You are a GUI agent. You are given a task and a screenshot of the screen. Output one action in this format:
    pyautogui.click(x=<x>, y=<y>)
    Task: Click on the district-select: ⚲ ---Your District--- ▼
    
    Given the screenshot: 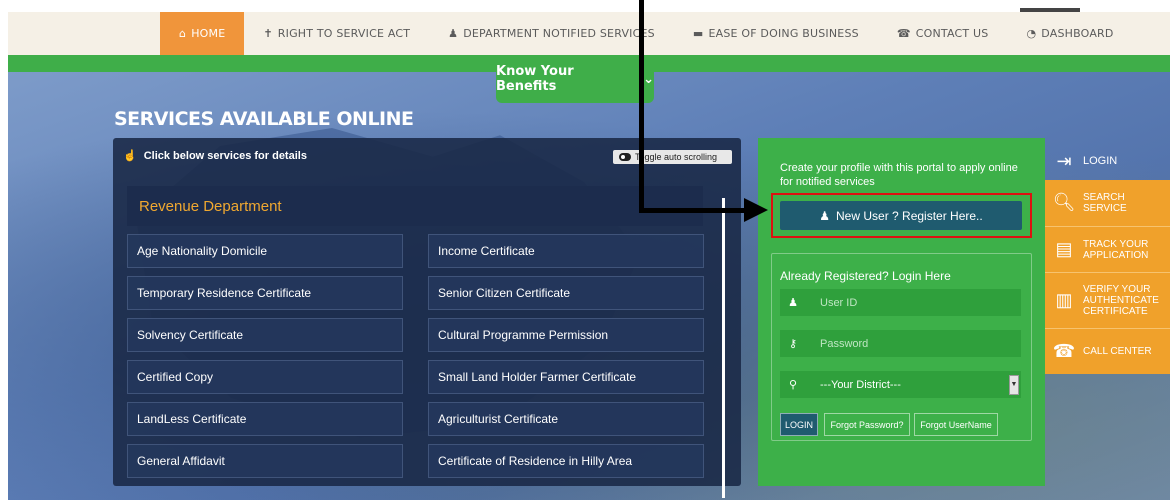 What is the action you would take?
    pyautogui.click(x=900, y=384)
    